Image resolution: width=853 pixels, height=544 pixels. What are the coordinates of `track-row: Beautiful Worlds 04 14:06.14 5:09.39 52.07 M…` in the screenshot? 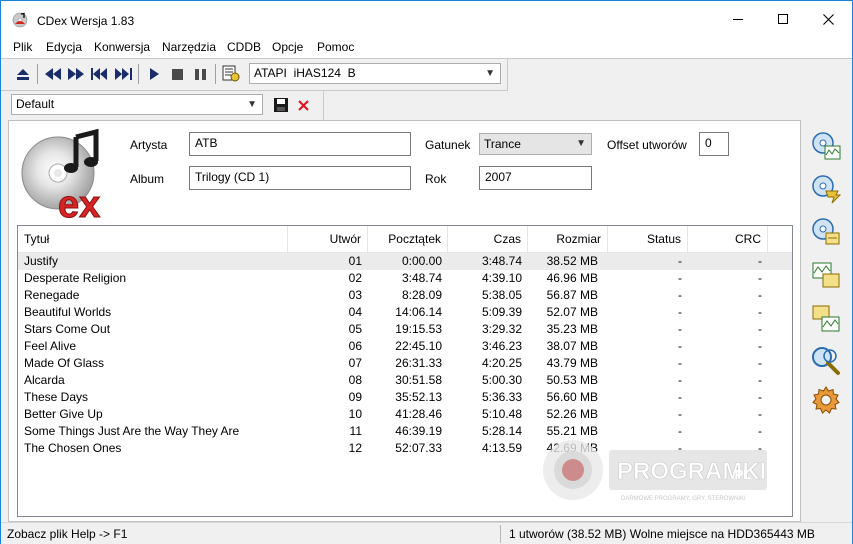 It's located at (405, 312).